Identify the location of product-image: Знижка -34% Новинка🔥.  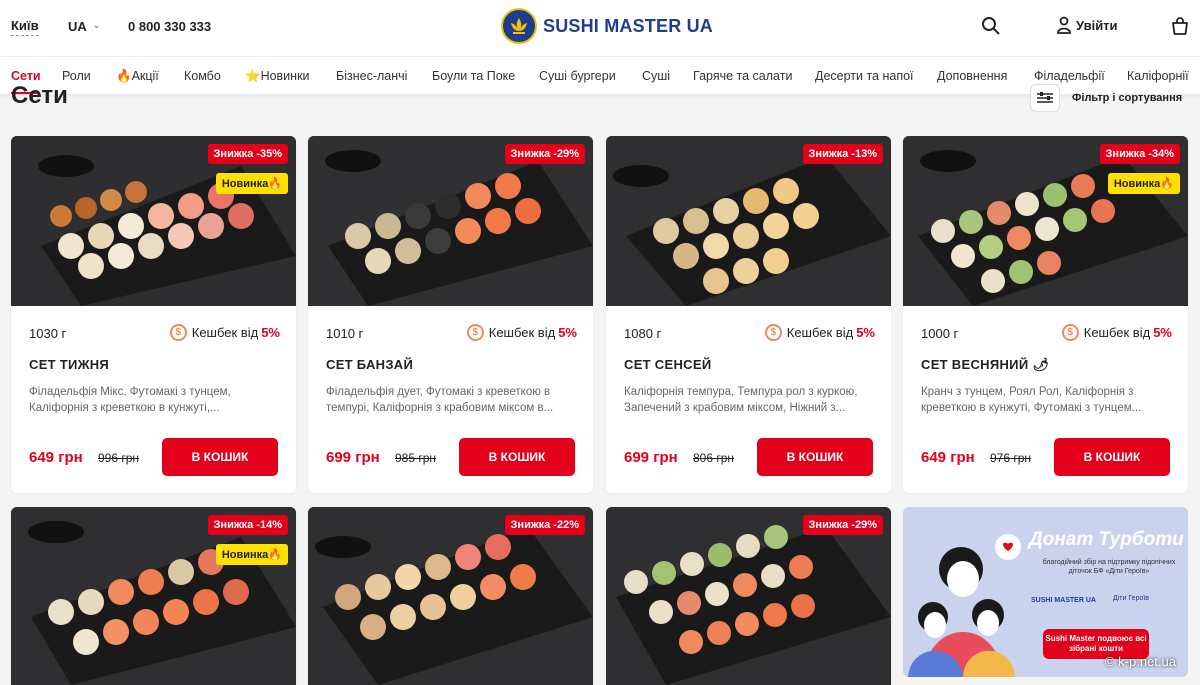
(1045, 221).